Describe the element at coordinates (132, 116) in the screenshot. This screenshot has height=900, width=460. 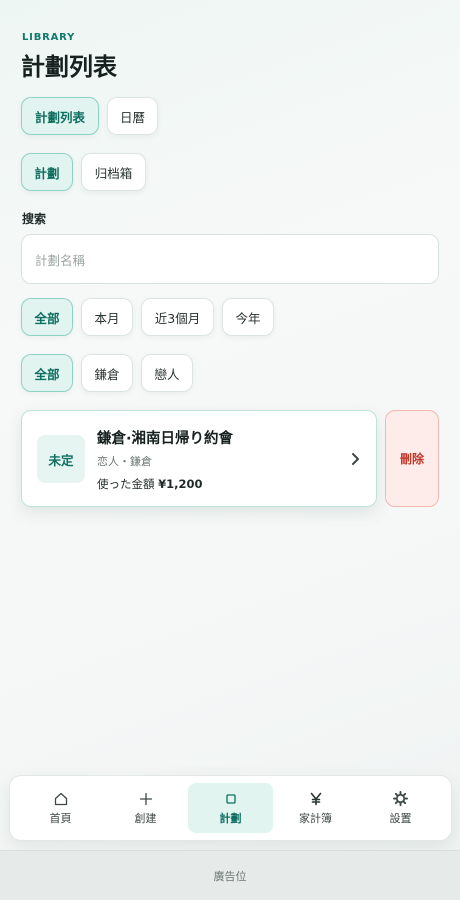
I see `tab-calendar: 日曆` at that location.